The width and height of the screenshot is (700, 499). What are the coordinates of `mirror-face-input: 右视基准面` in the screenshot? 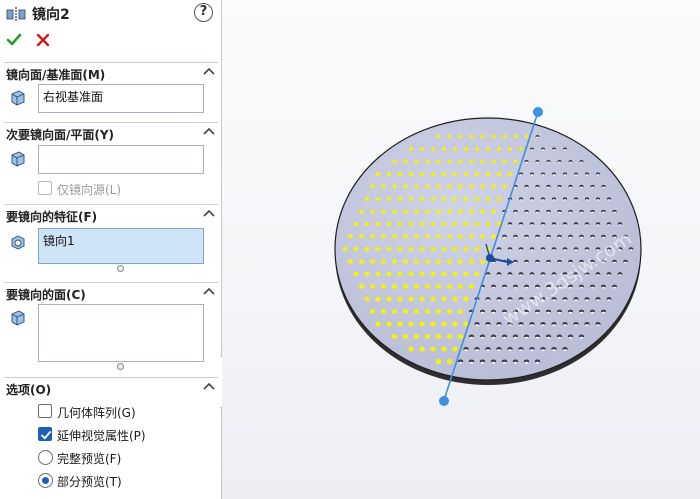 It's located at (121, 98).